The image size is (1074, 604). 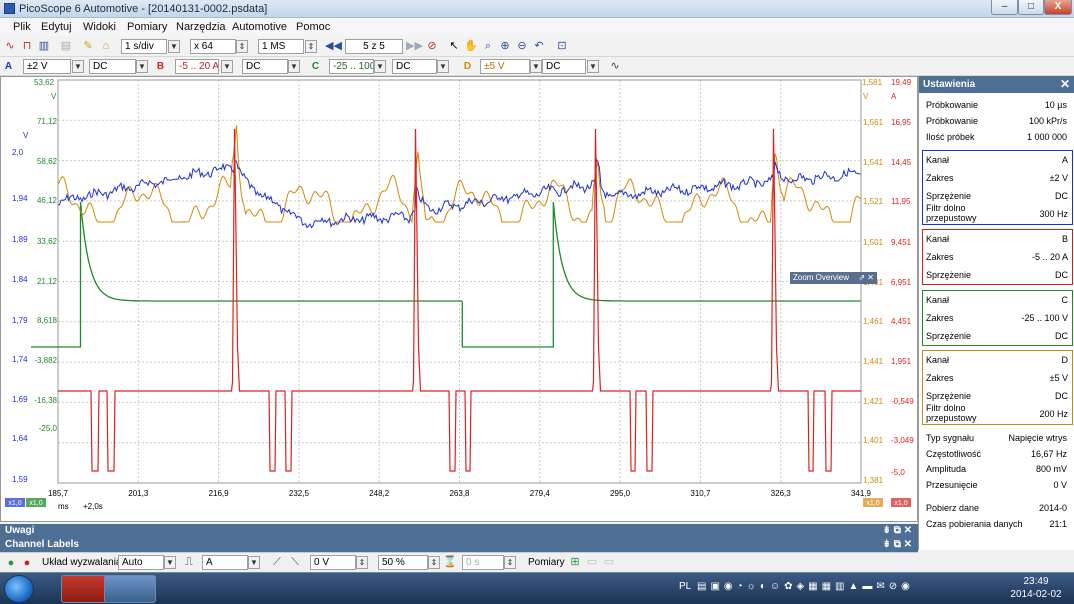 What do you see at coordinates (88, 46) in the screenshot?
I see `probe-icon: ✎` at bounding box center [88, 46].